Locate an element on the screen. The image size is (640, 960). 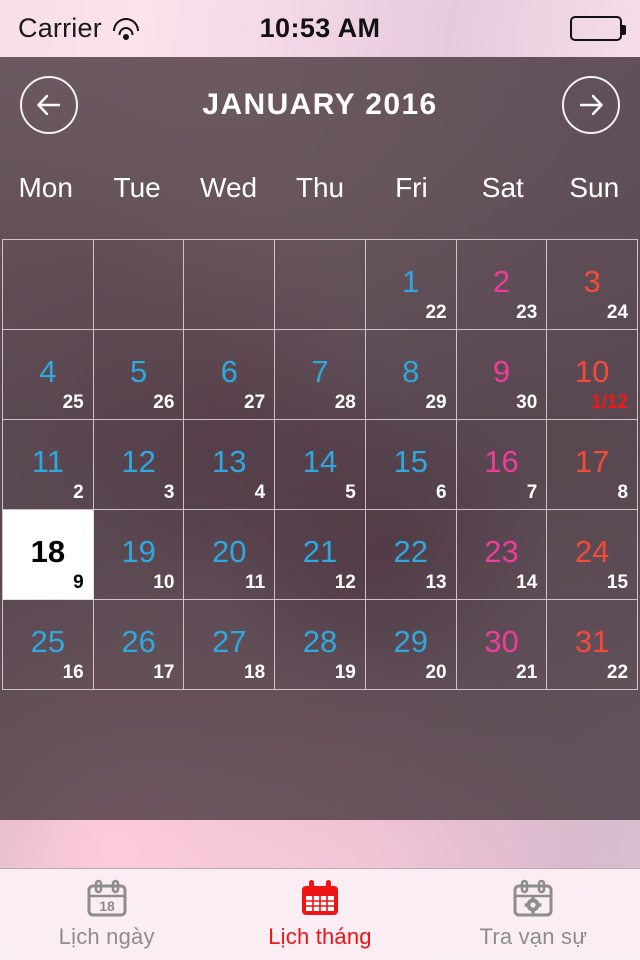
lunar-date: 12 is located at coordinates (345, 582).